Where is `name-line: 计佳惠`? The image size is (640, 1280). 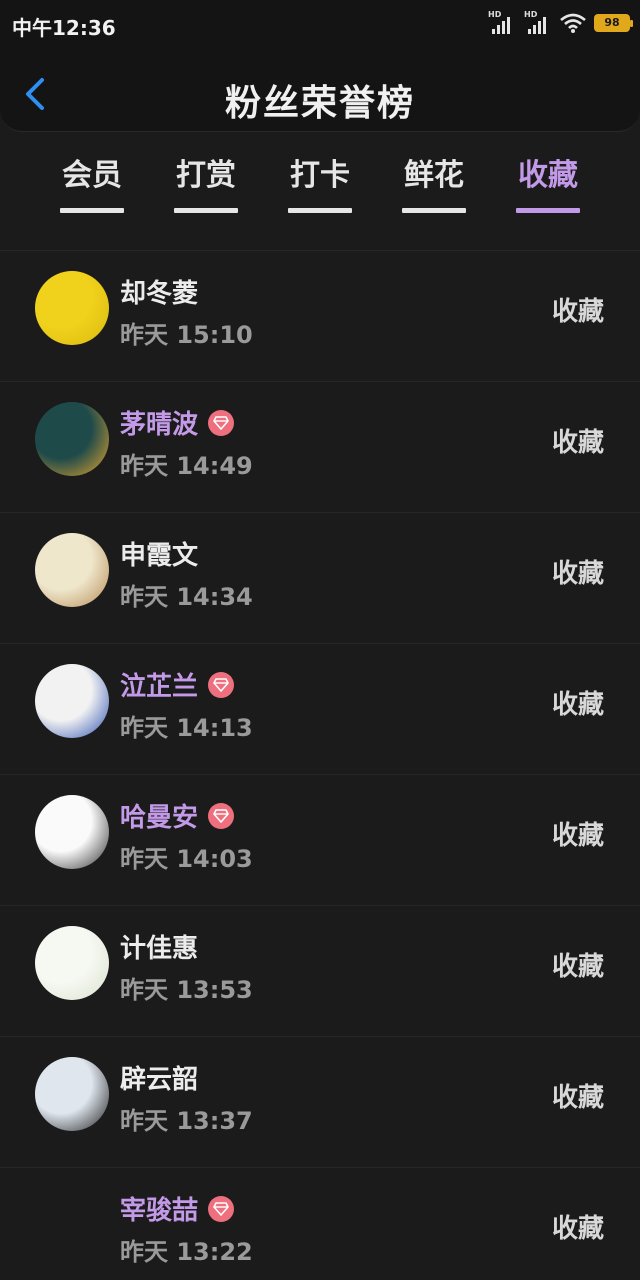
name-line: 计佳惠 is located at coordinates (159, 946).